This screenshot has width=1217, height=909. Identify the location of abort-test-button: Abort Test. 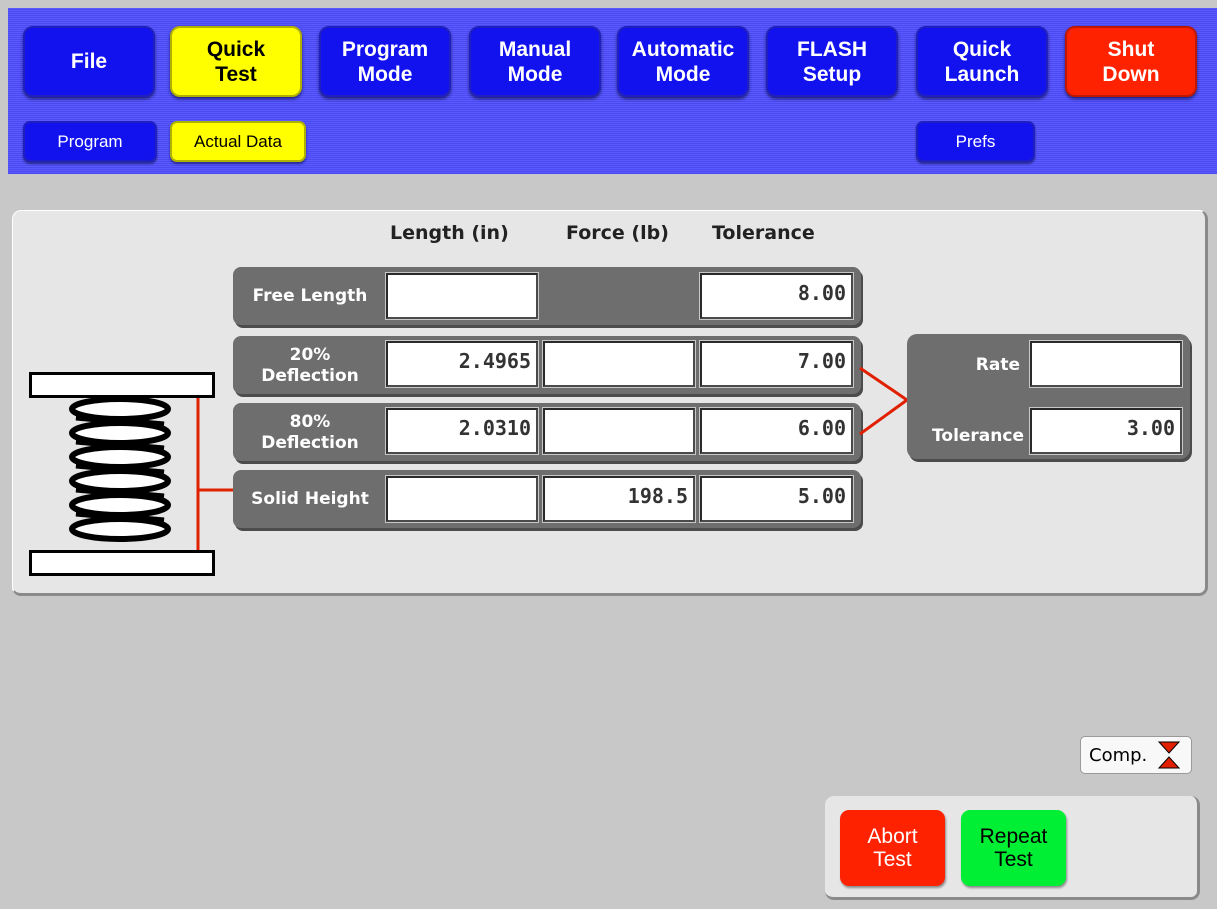
(892, 848).